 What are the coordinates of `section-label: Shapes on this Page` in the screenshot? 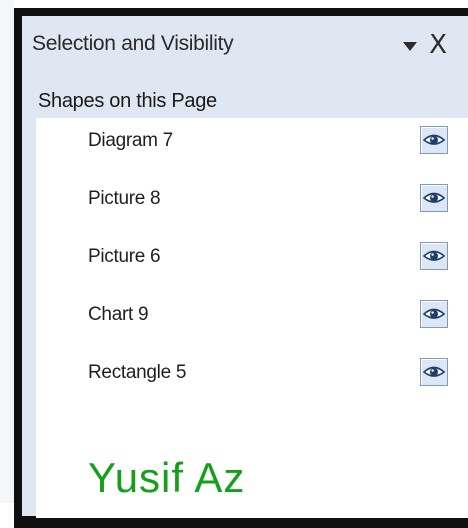 It's located at (127, 101).